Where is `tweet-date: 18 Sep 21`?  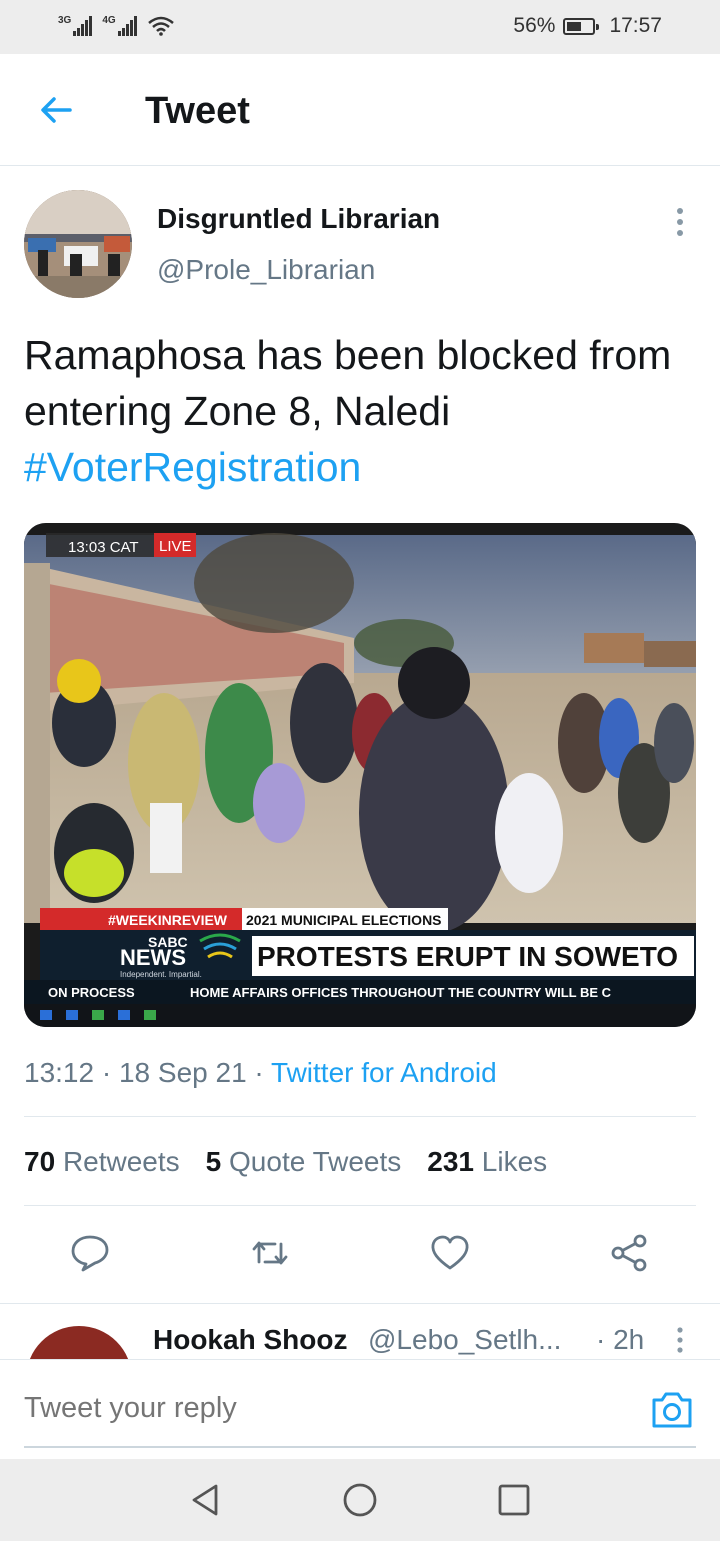 tweet-date: 18 Sep 21 is located at coordinates (182, 1072).